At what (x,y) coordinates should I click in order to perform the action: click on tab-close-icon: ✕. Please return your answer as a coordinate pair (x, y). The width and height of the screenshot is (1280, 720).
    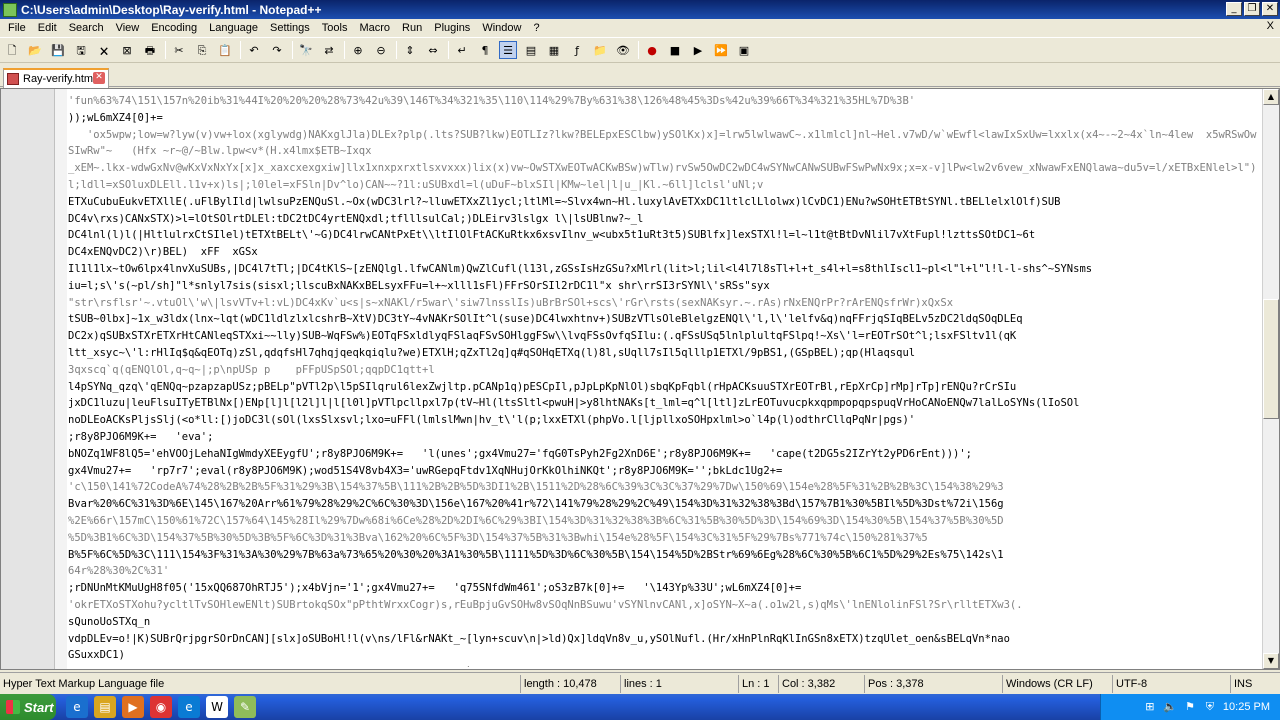
    Looking at the image, I should click on (99, 78).